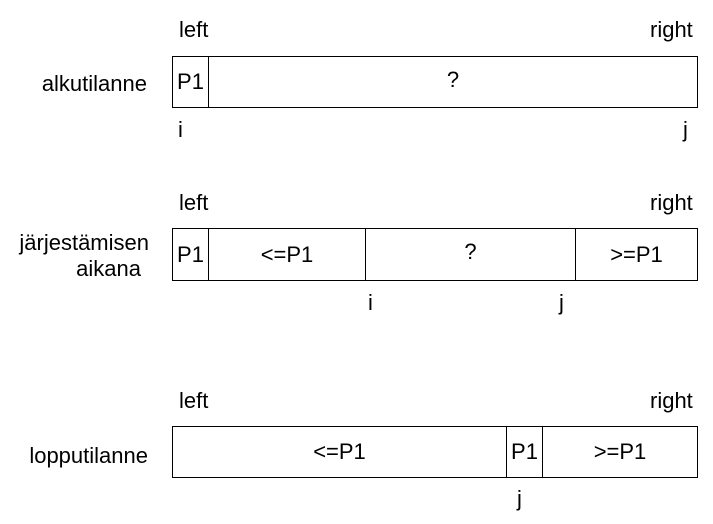 The height and width of the screenshot is (524, 713). Describe the element at coordinates (435, 452) in the screenshot. I see `array-box: <=P1 P1 >=P1` at that location.